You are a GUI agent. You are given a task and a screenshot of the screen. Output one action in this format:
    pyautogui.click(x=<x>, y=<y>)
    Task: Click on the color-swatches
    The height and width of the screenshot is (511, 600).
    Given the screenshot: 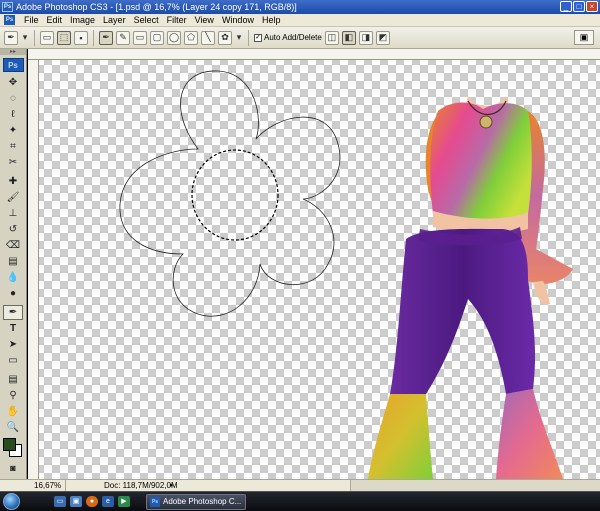 What is the action you would take?
    pyautogui.click(x=13, y=448)
    